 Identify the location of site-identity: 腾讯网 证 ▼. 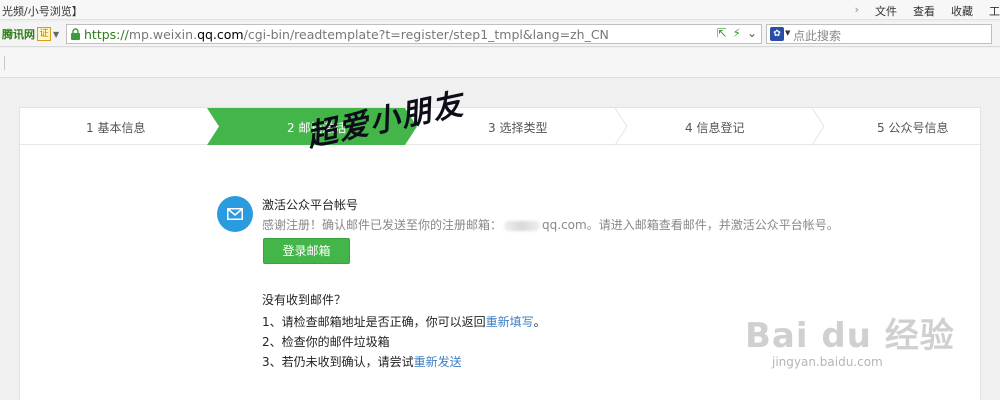
(30, 34).